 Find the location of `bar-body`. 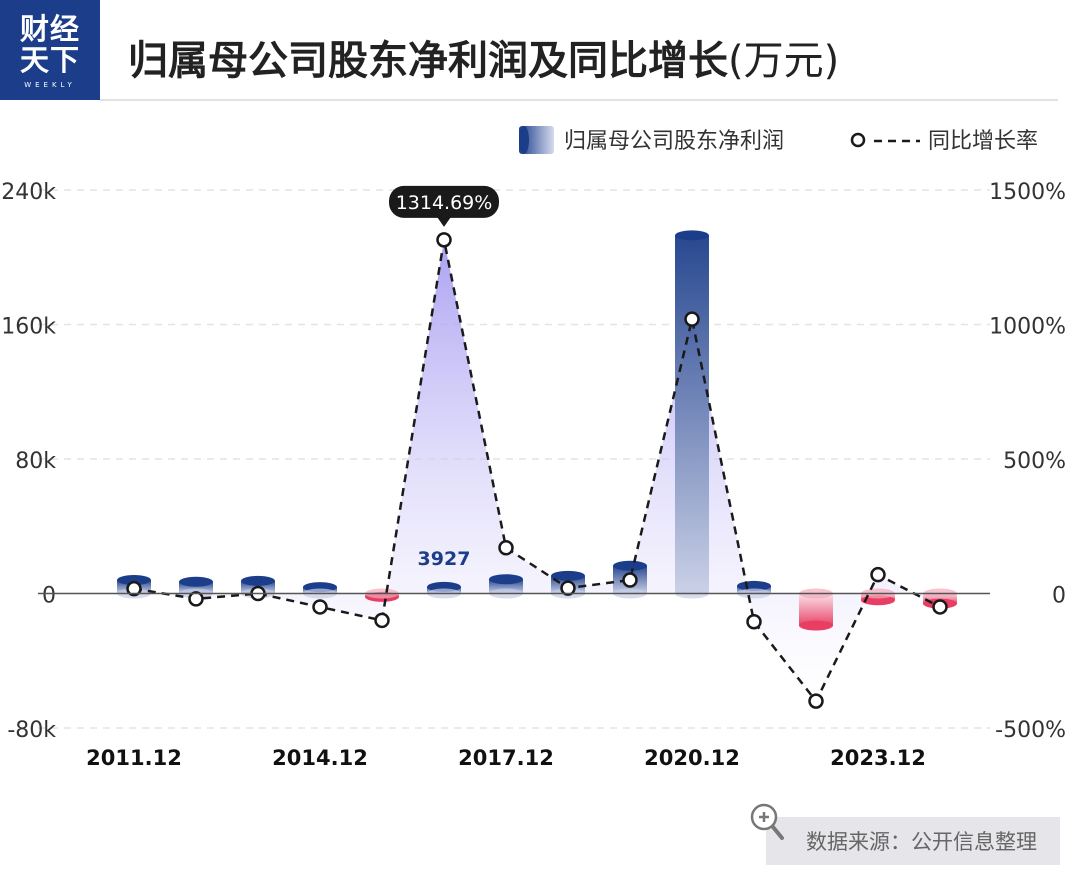

bar-body is located at coordinates (692, 414).